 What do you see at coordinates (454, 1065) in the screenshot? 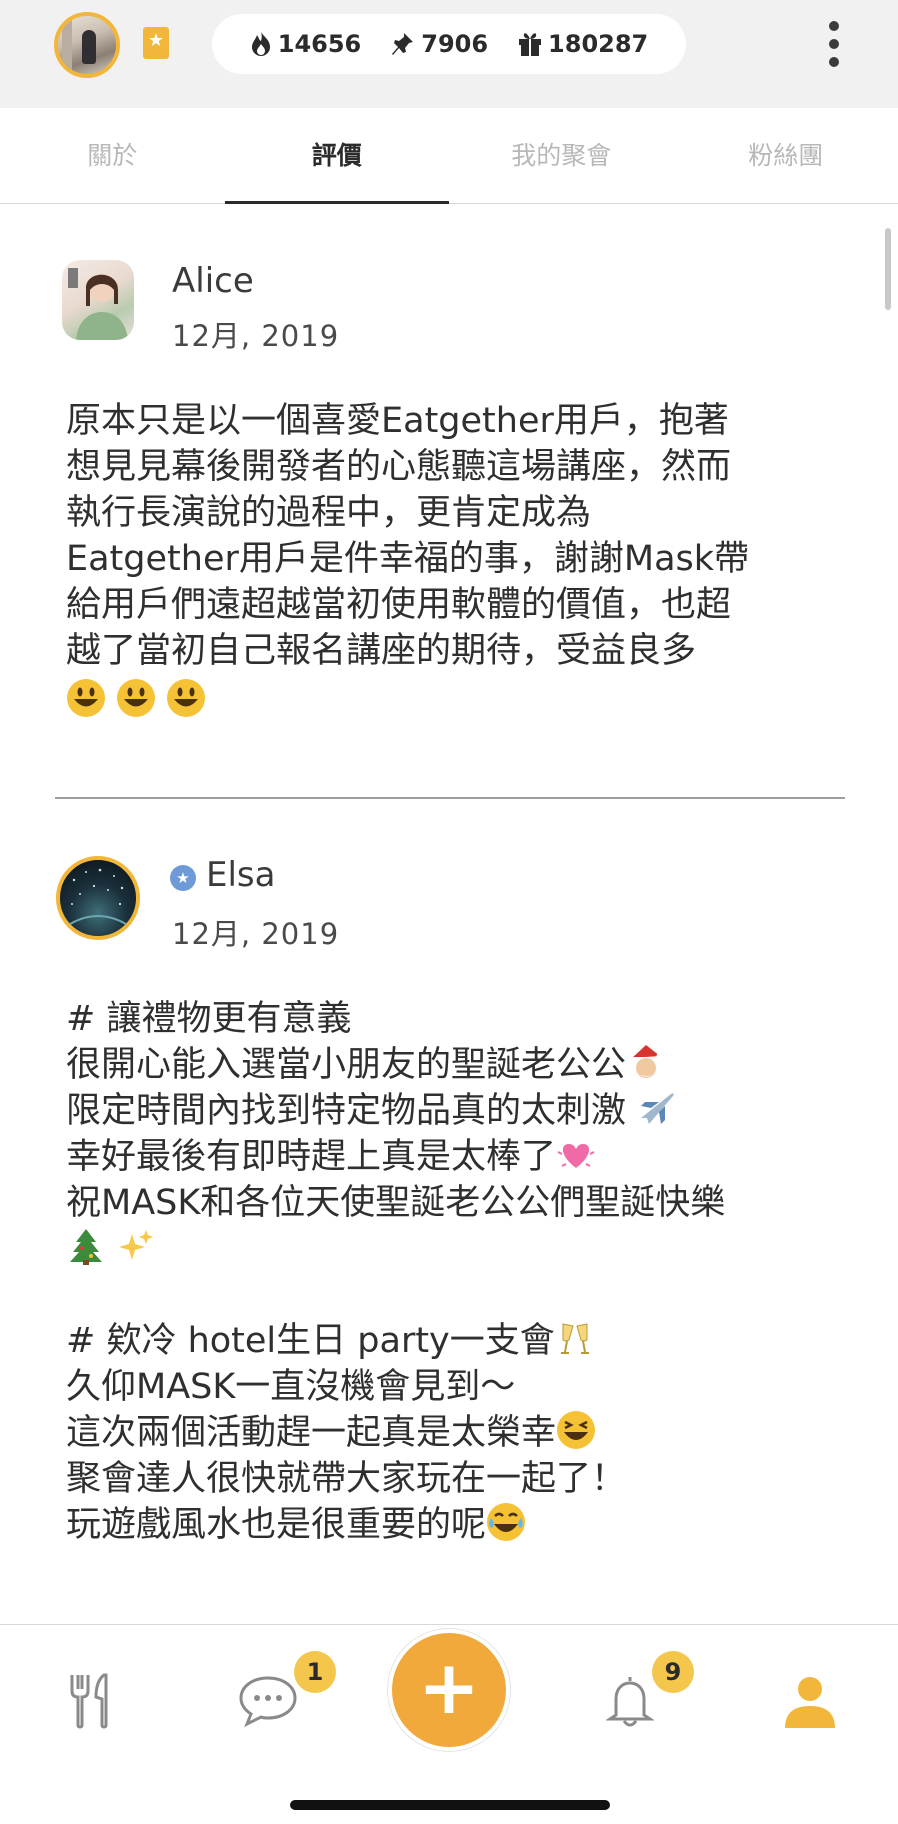
I see `review-line: 很開心能入選當小朋友的聖誕老公公` at bounding box center [454, 1065].